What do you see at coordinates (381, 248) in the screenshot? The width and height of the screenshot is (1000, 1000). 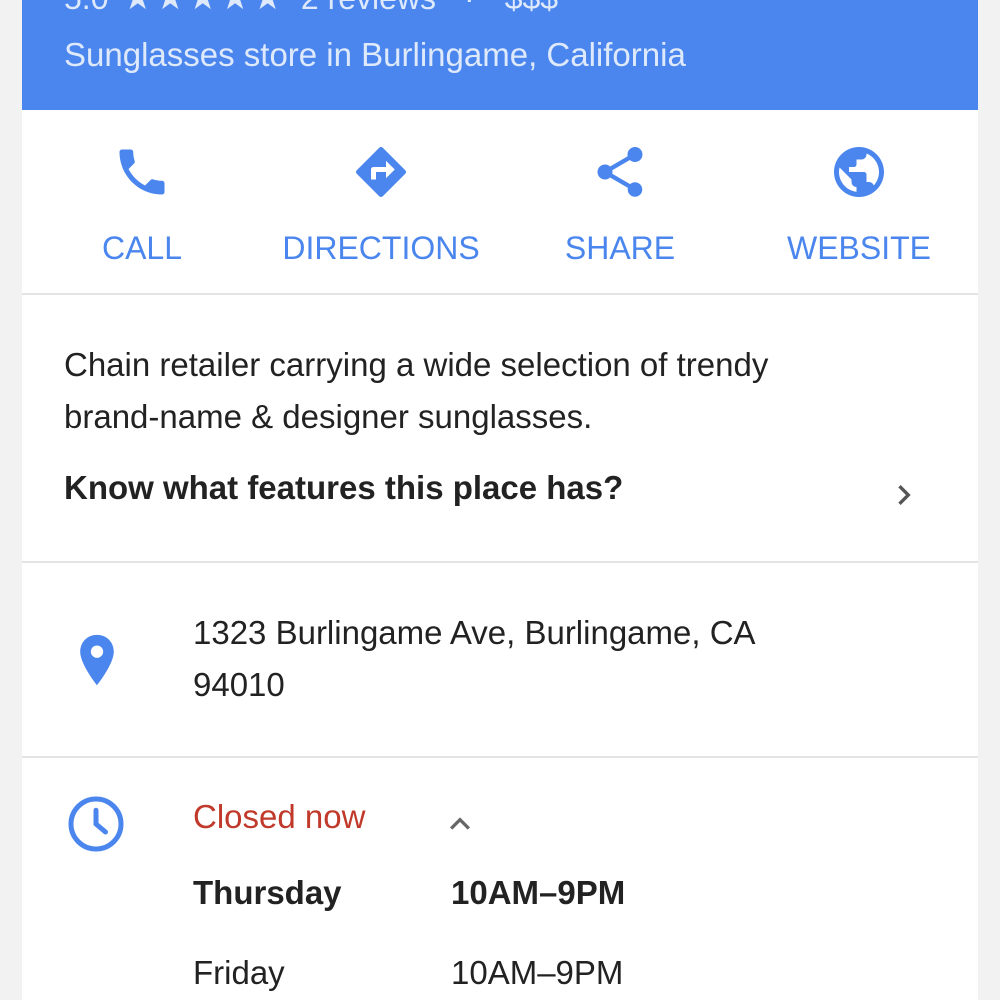 I see `directions-label: DIRECTIONS` at bounding box center [381, 248].